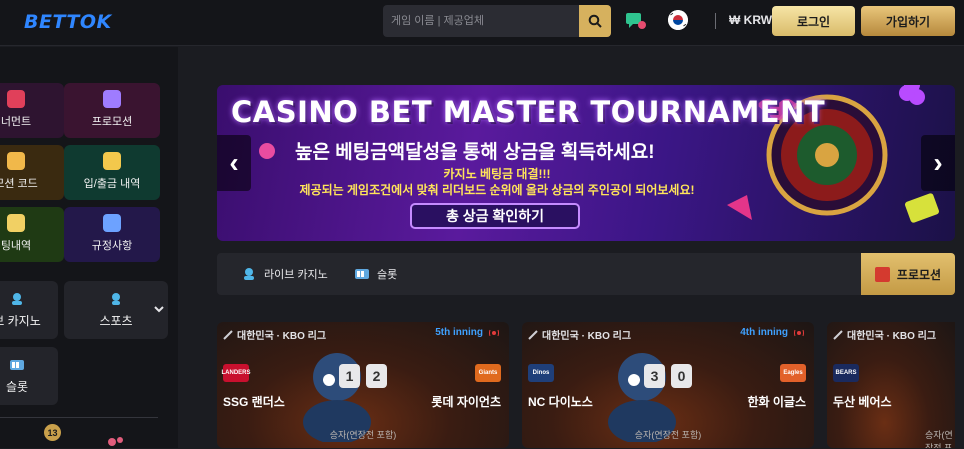  I want to click on sidebar-divider, so click(79, 417).